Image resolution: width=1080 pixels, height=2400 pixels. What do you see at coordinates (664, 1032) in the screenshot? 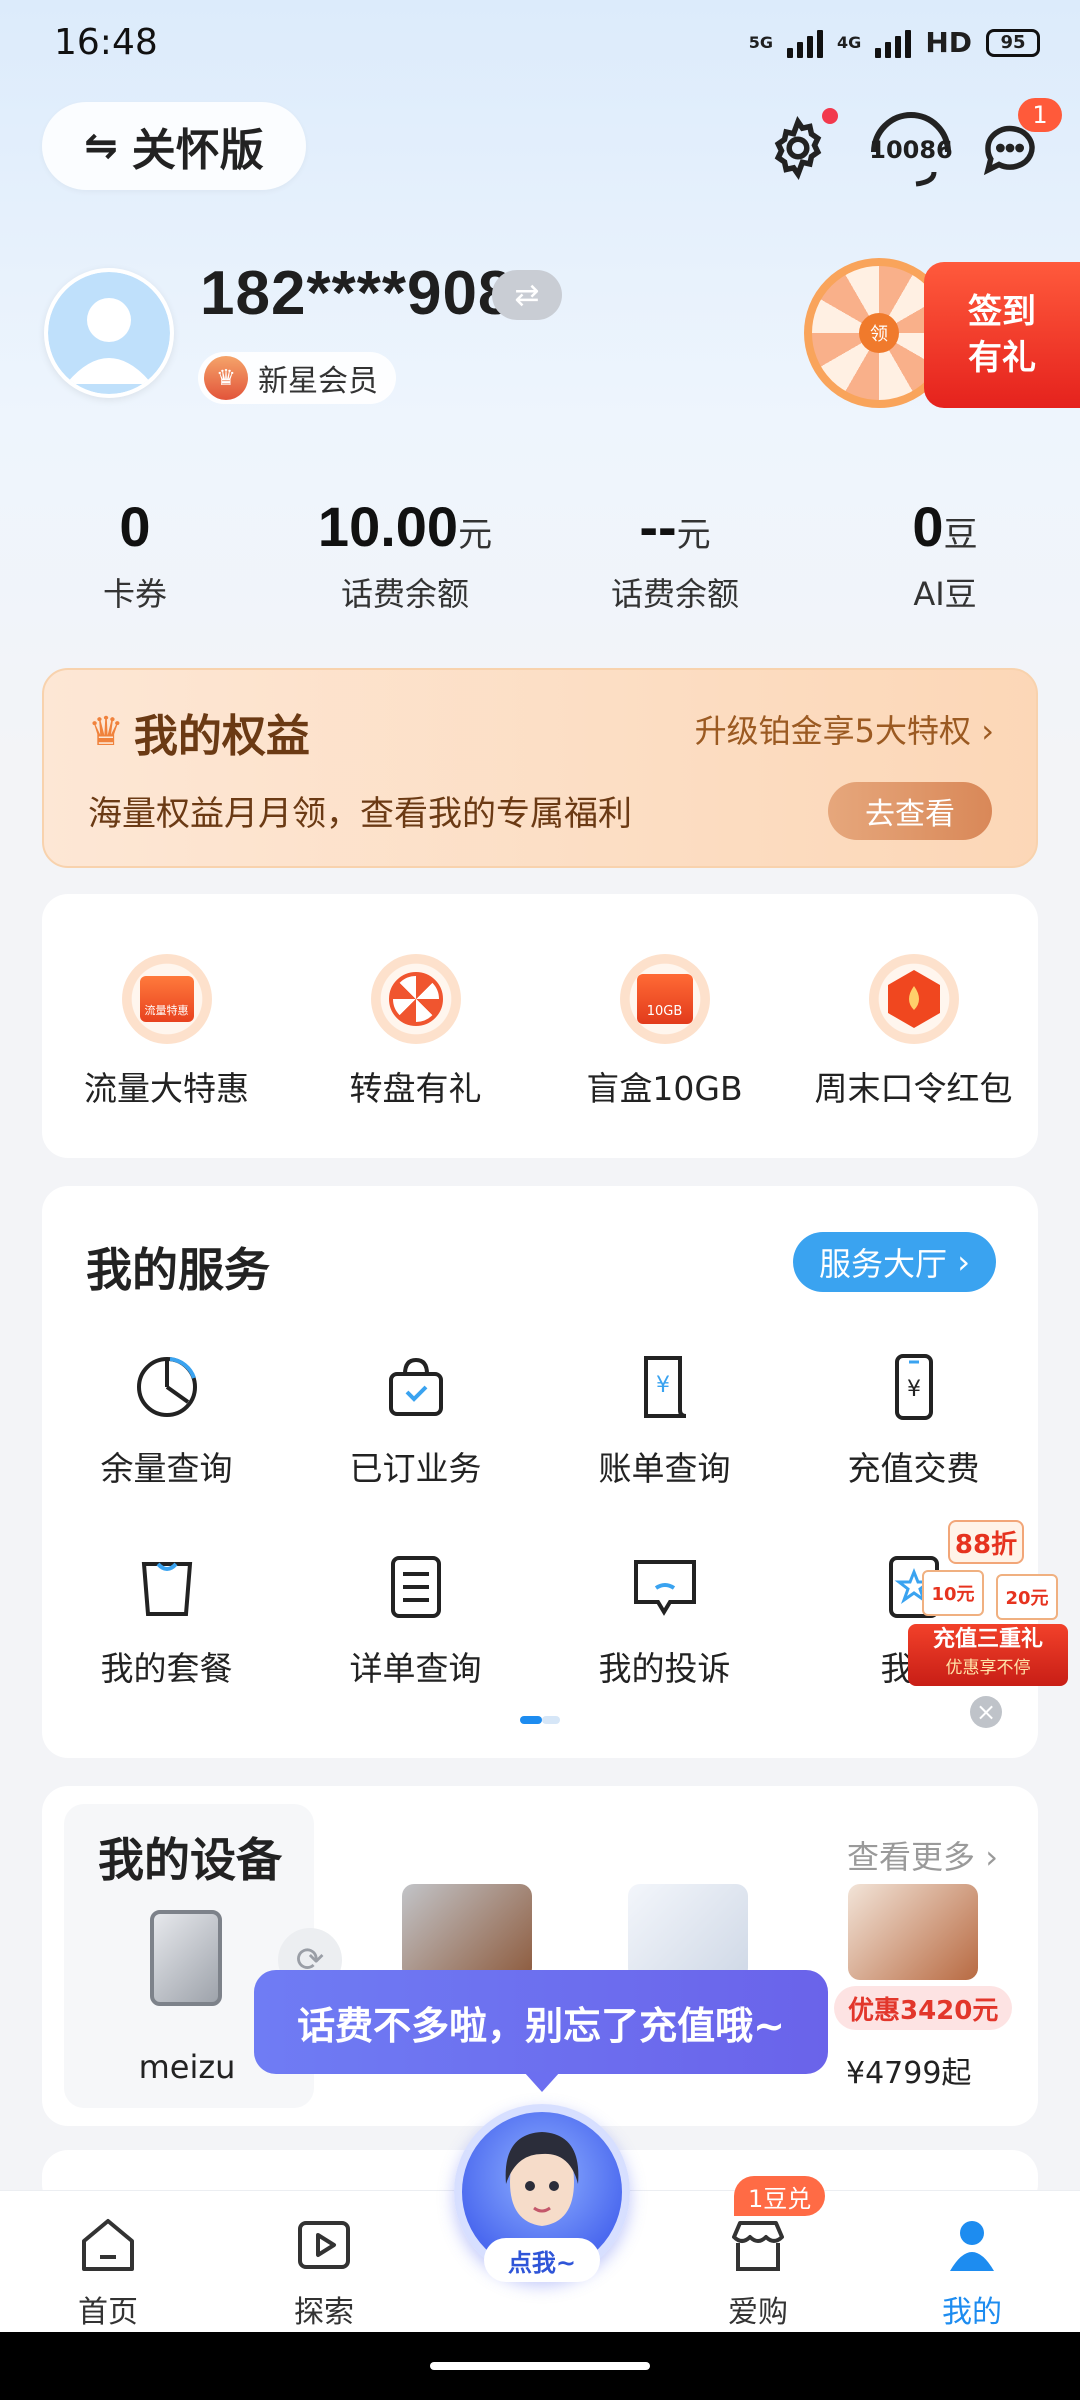
I see `promo-item-blindbox: 10GB 盲盒10GB` at bounding box center [664, 1032].